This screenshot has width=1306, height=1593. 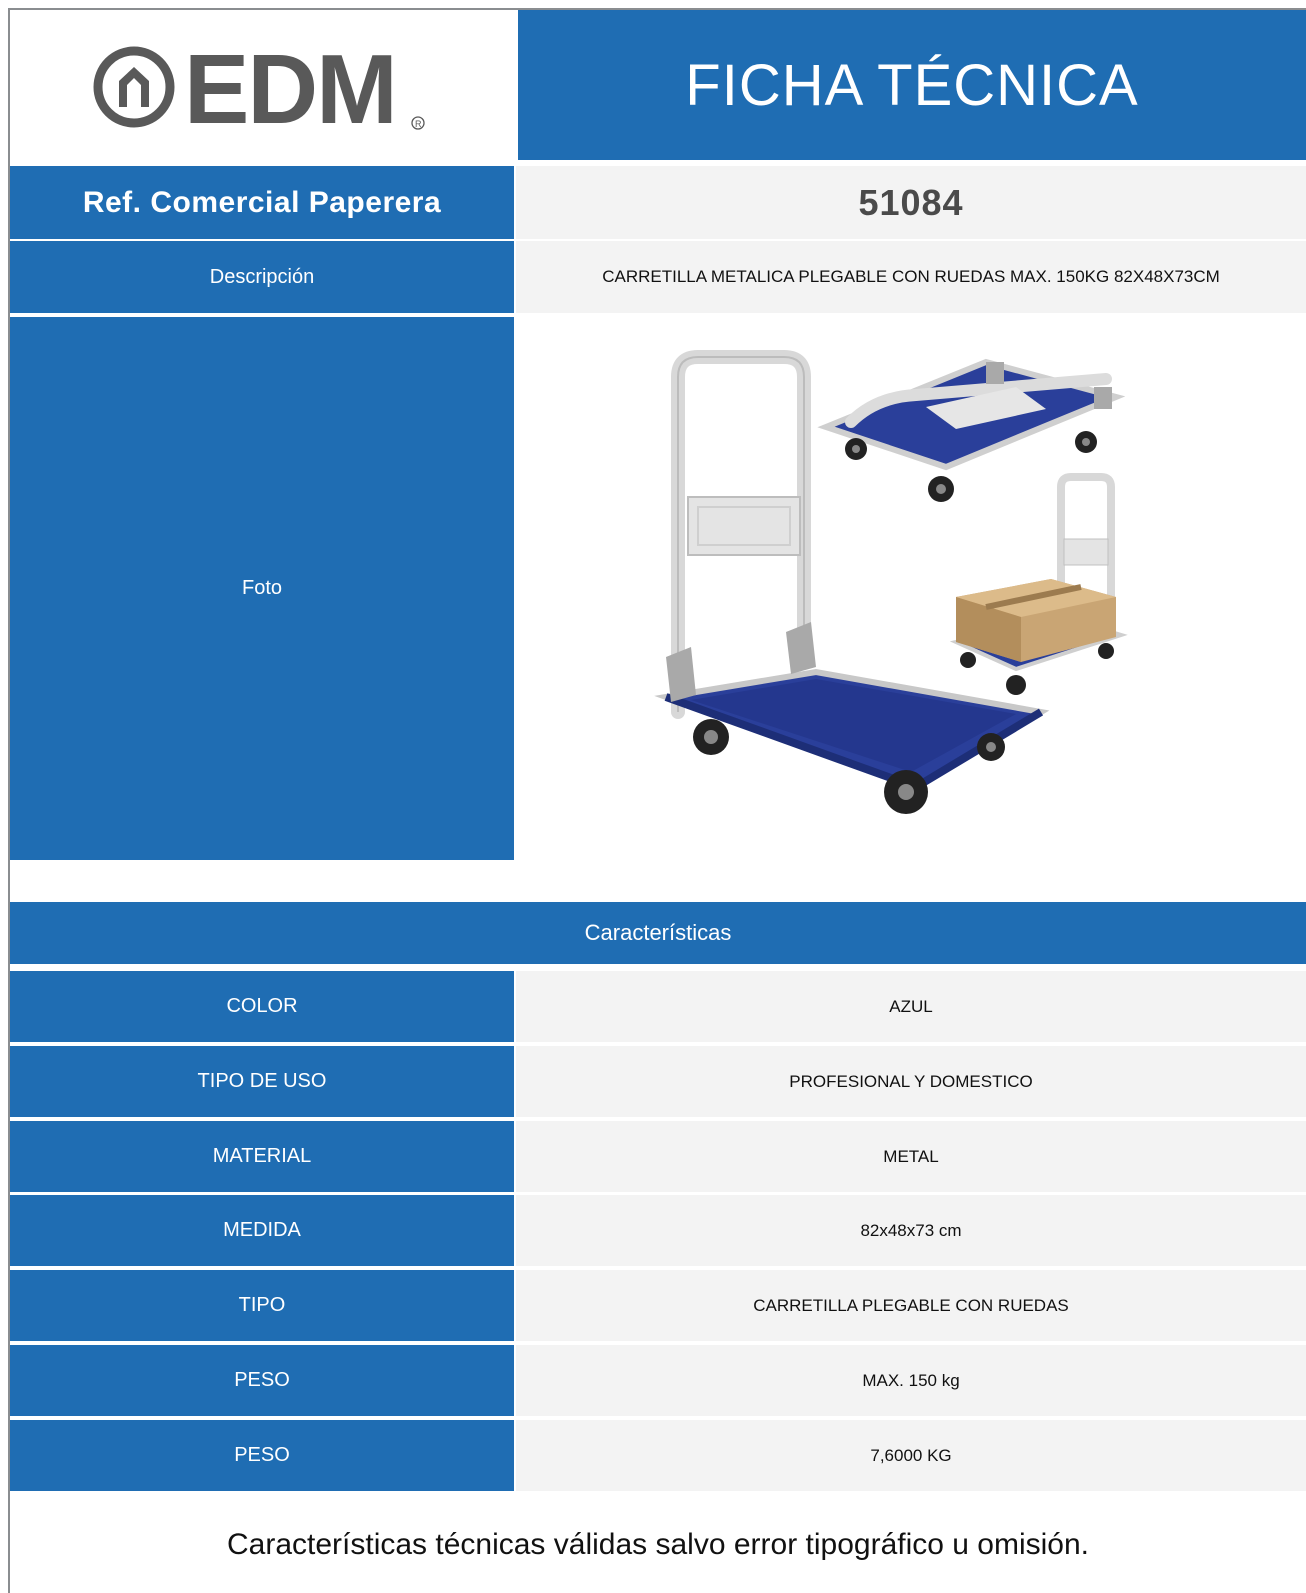 I want to click on feature-value-usage: PROFESIONAL Y DOMESTICO, so click(x=911, y=1081).